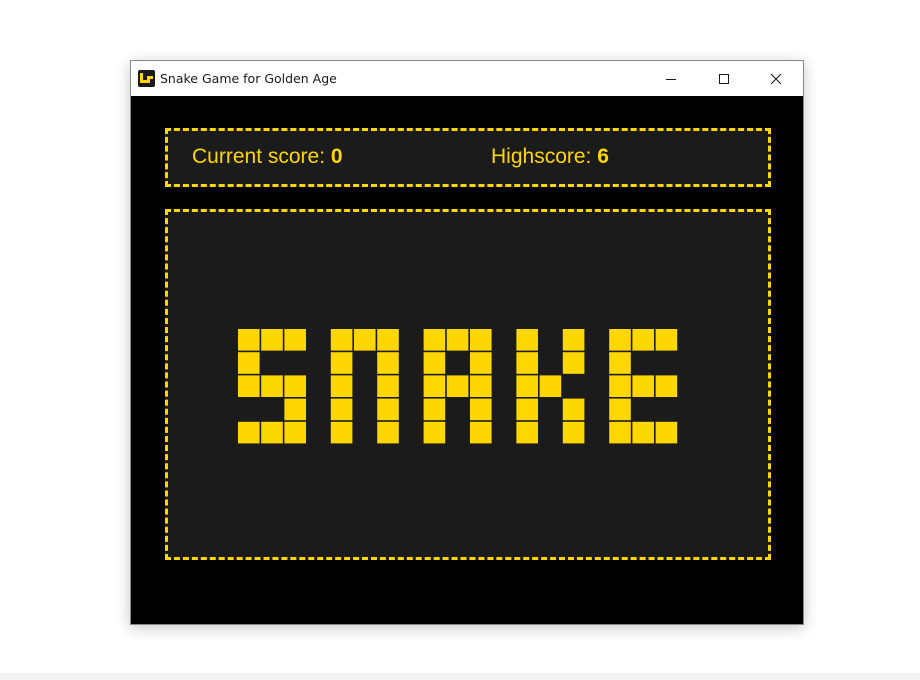  I want to click on current-score-label: Current score:, so click(259, 156).